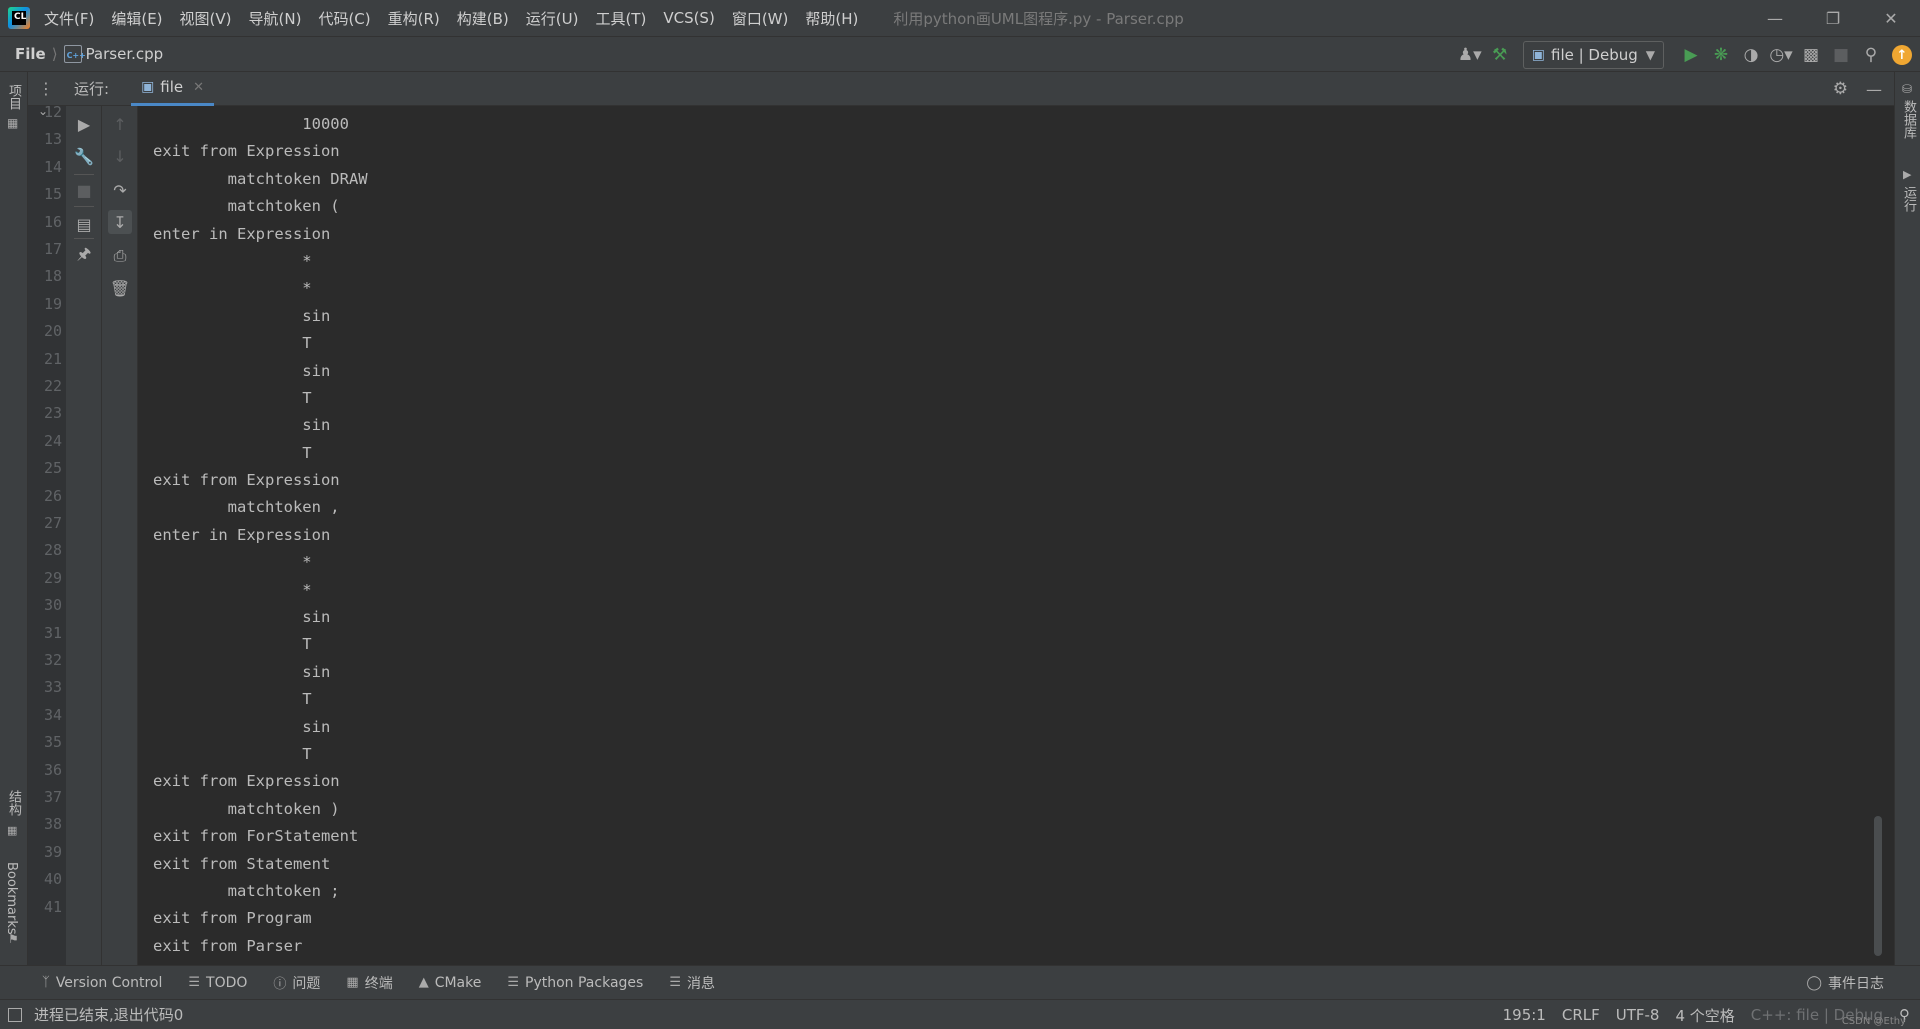 The width and height of the screenshot is (1920, 1029). Describe the element at coordinates (232, 589) in the screenshot. I see `console-line: *` at that location.